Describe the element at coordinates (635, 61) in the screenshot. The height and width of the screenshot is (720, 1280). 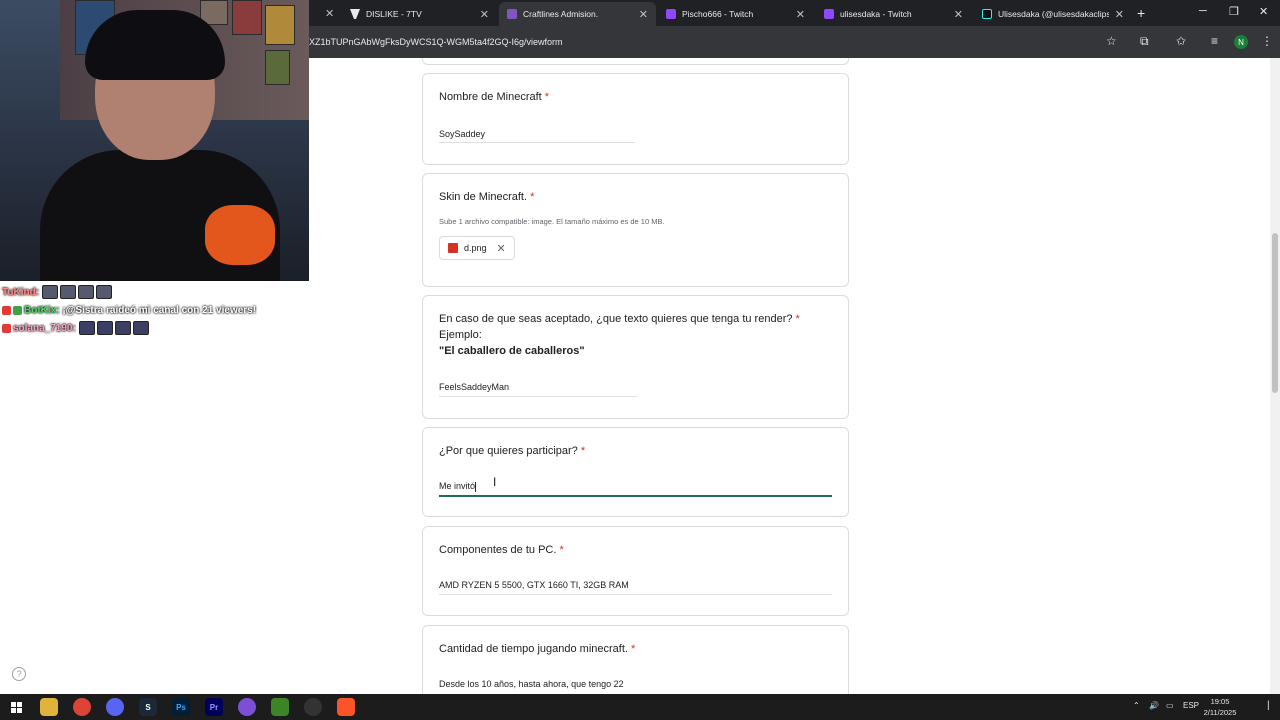
I see `previous-question-card` at that location.